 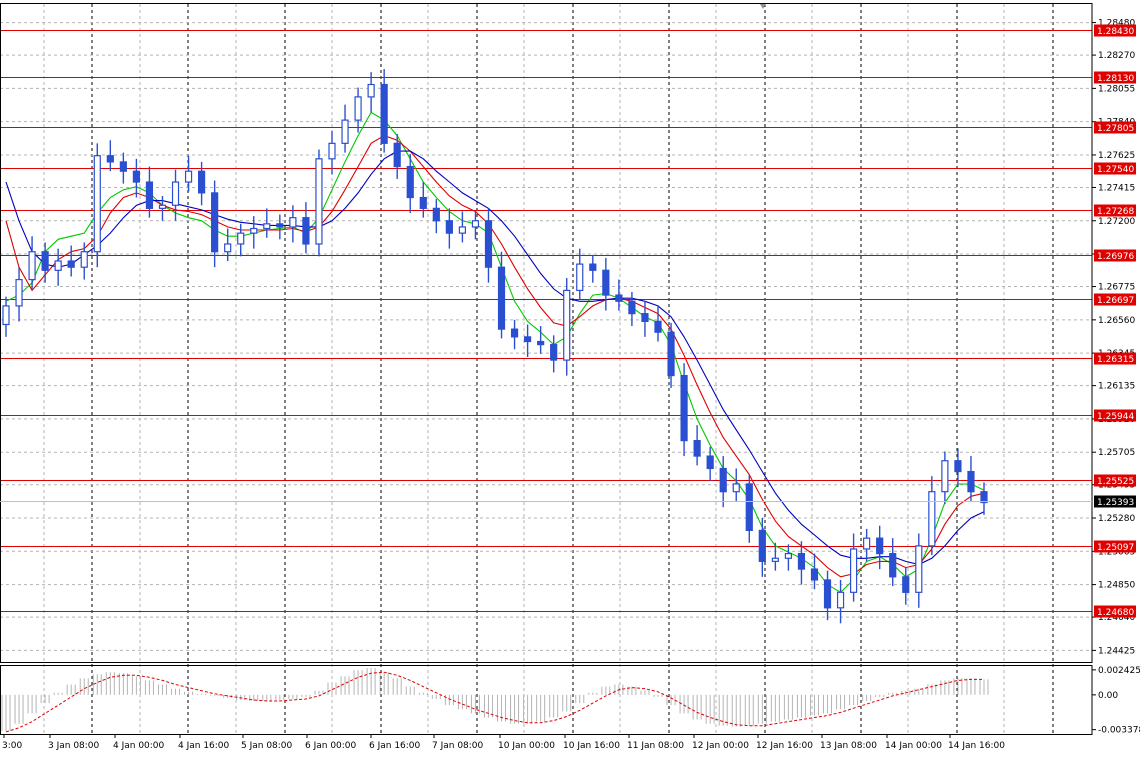 I want to click on oscillator-signal-line, so click(x=494, y=702).